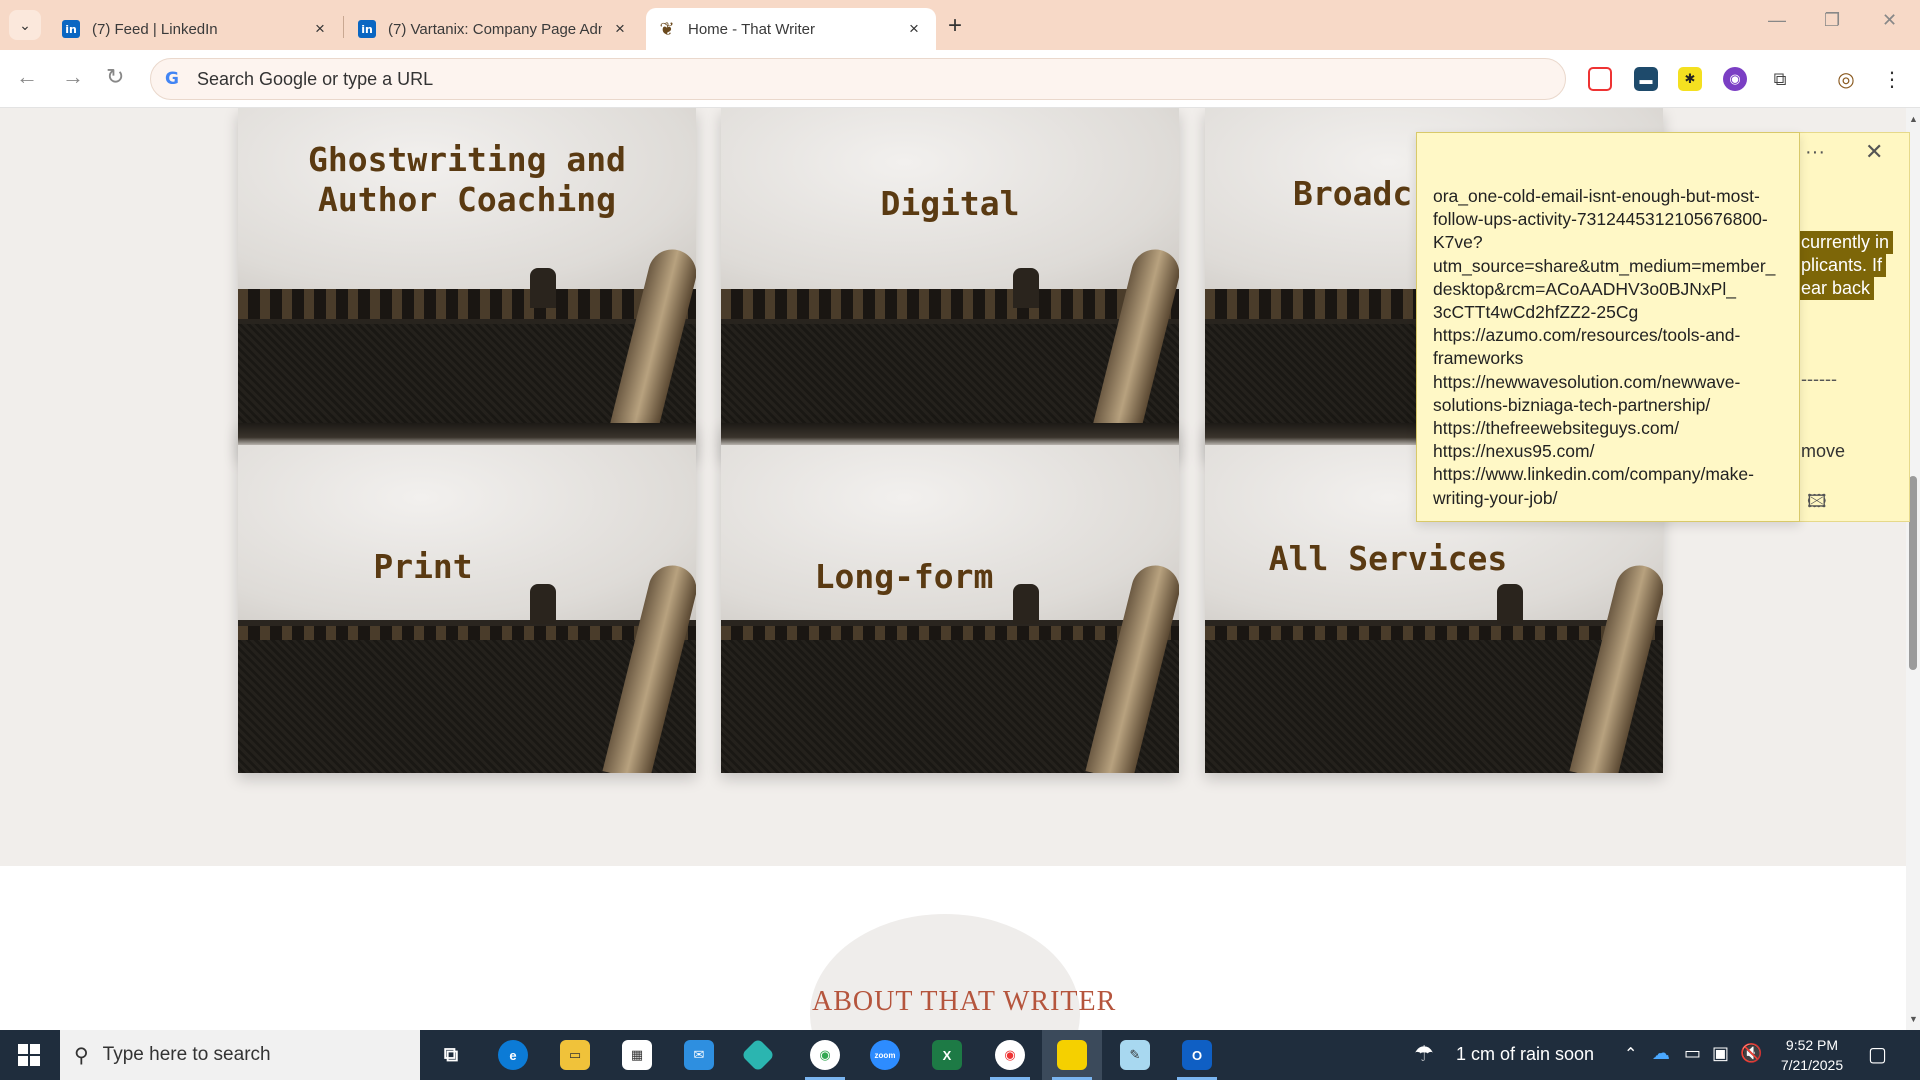 This screenshot has height=1080, width=1920. I want to click on about-heading: ABOUT THAT WRITER, so click(964, 1001).